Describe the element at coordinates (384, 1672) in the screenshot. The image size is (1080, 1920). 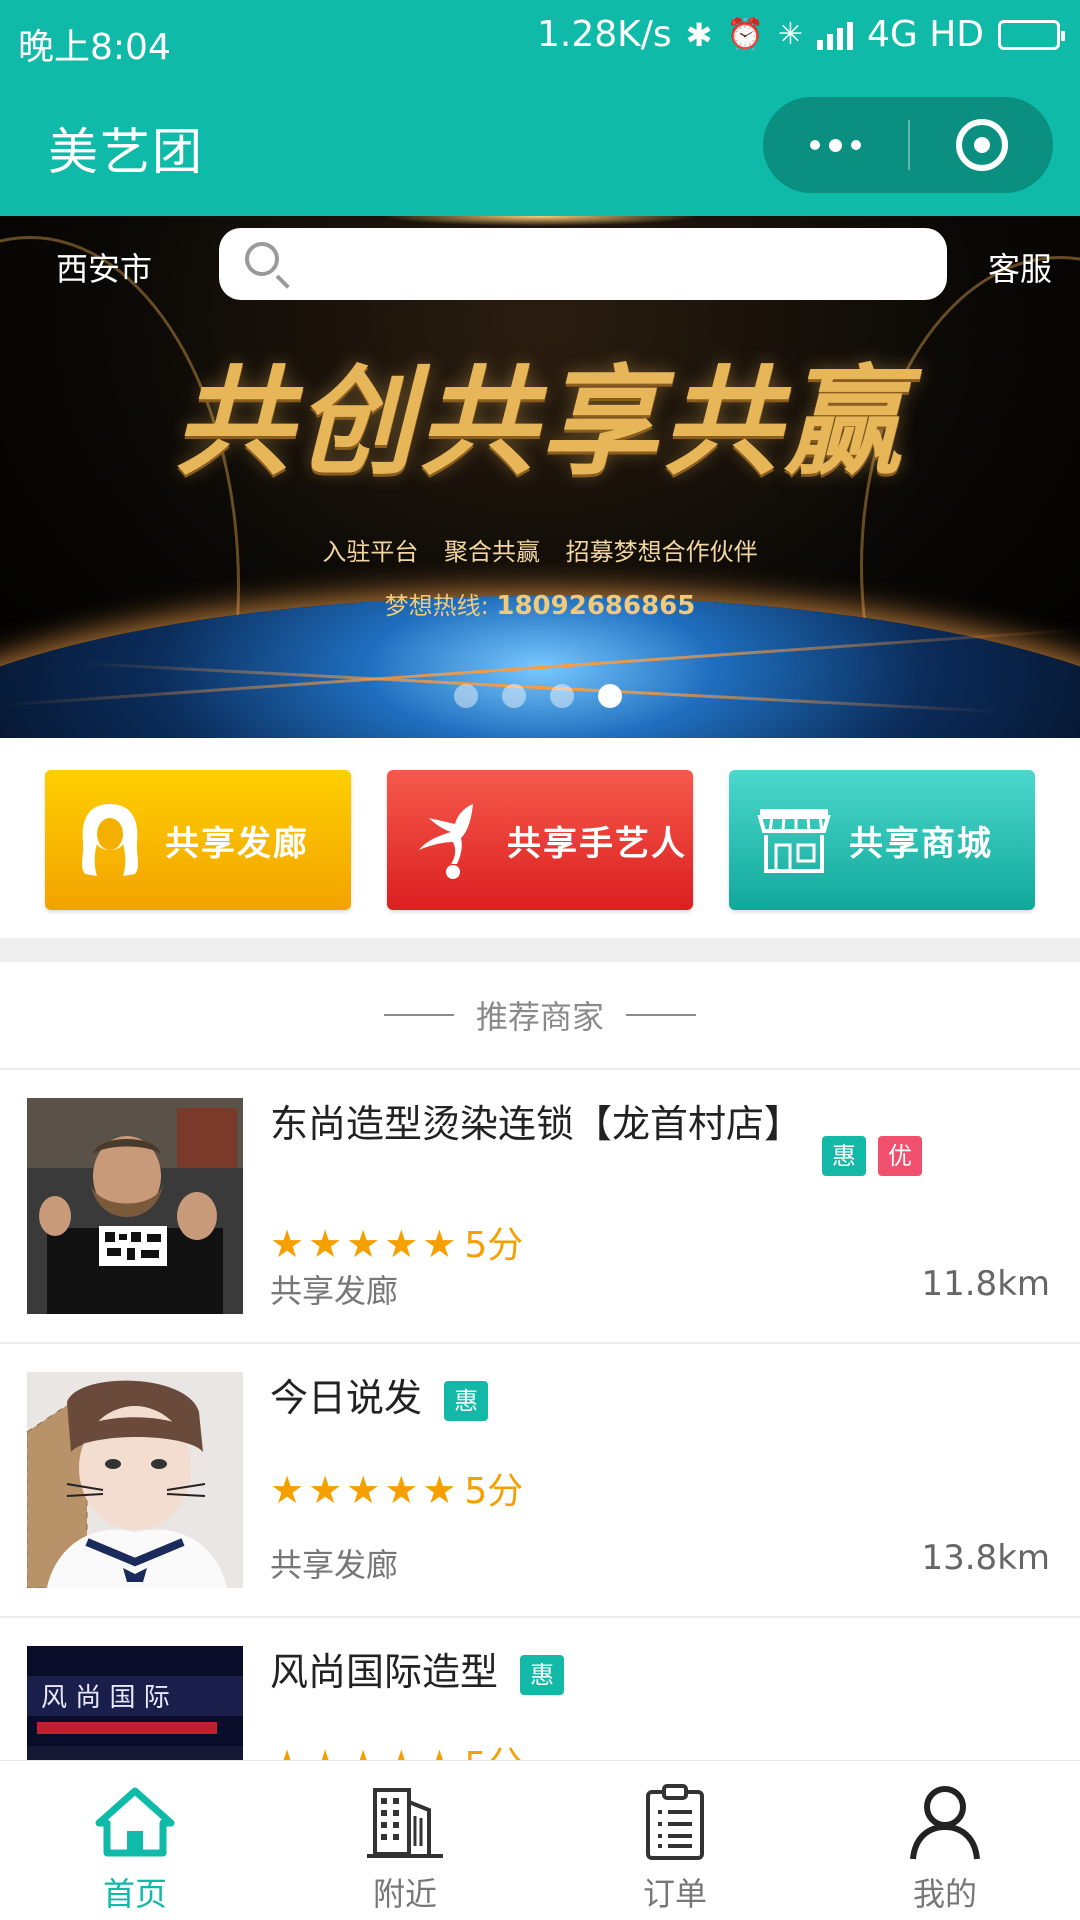
I see `merchant-name-text: 风尚国际造型` at that location.